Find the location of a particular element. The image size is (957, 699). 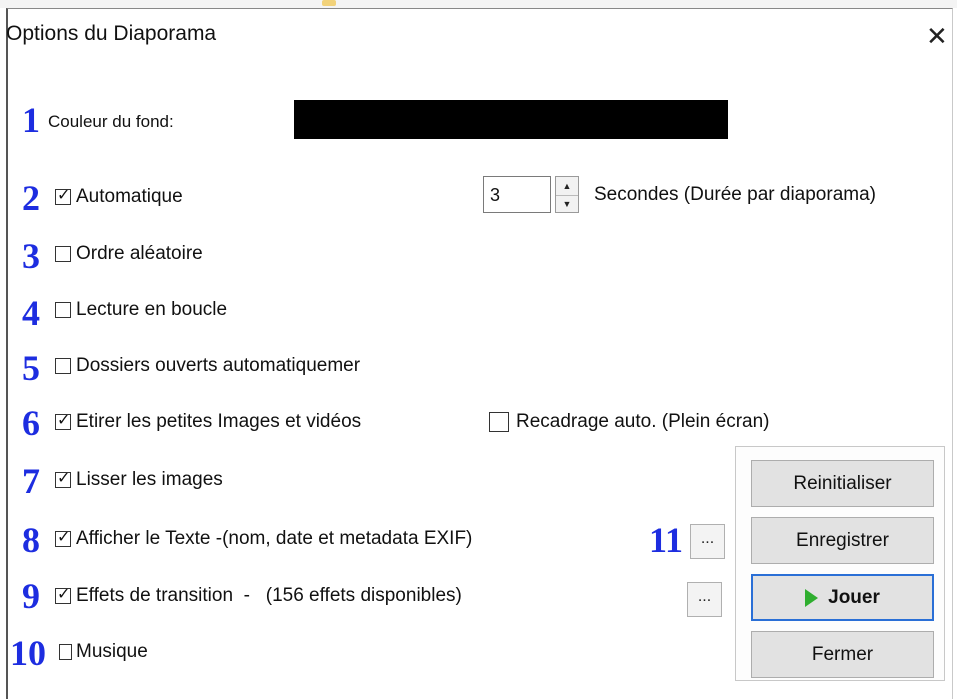

smooth-images-checkbox: ✓ is located at coordinates (63, 479).